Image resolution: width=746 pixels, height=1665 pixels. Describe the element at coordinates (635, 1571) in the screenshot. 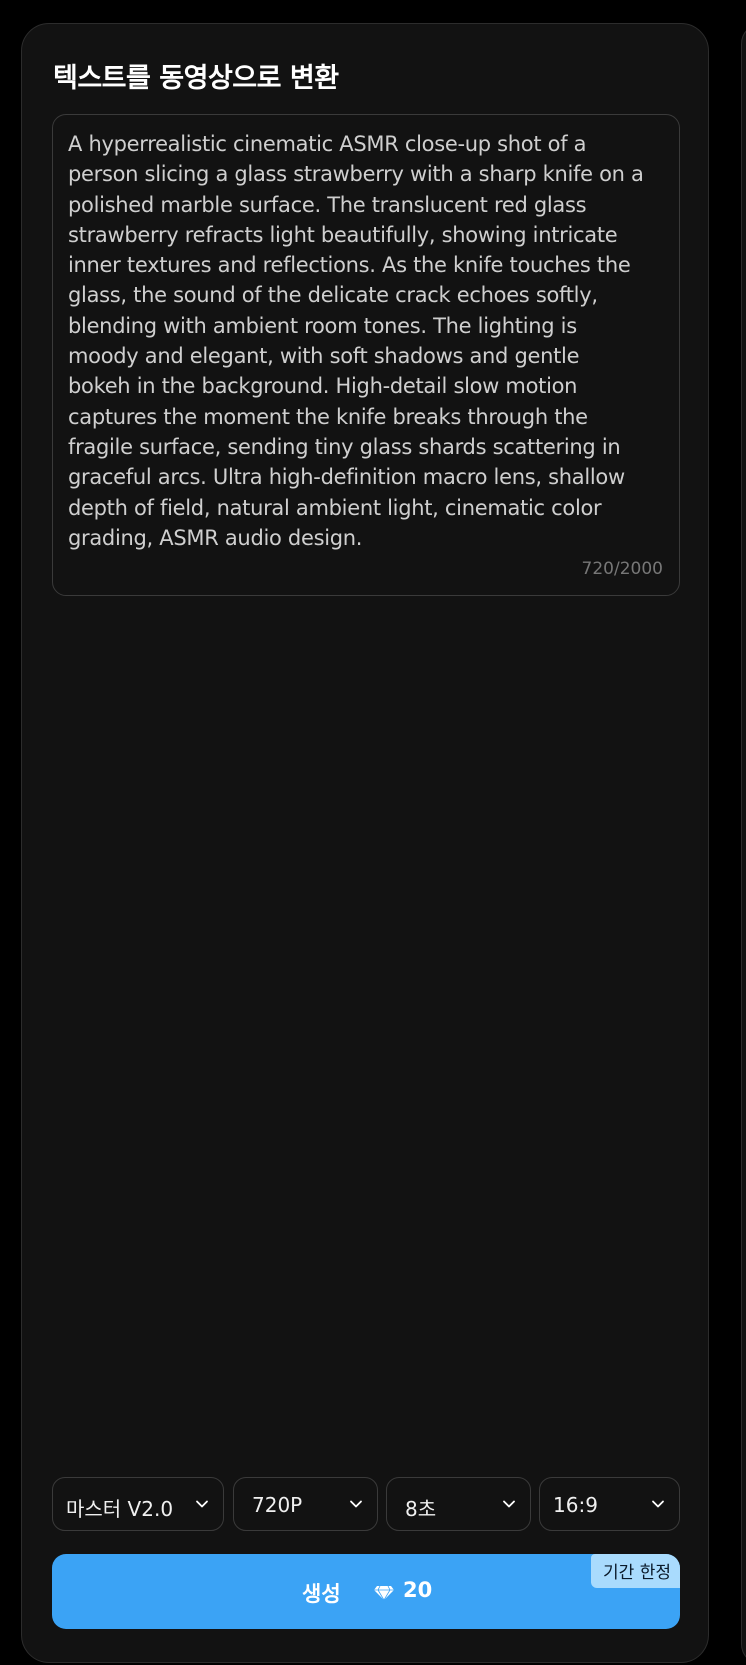

I see `limited-time-badge: 기간 한정` at that location.